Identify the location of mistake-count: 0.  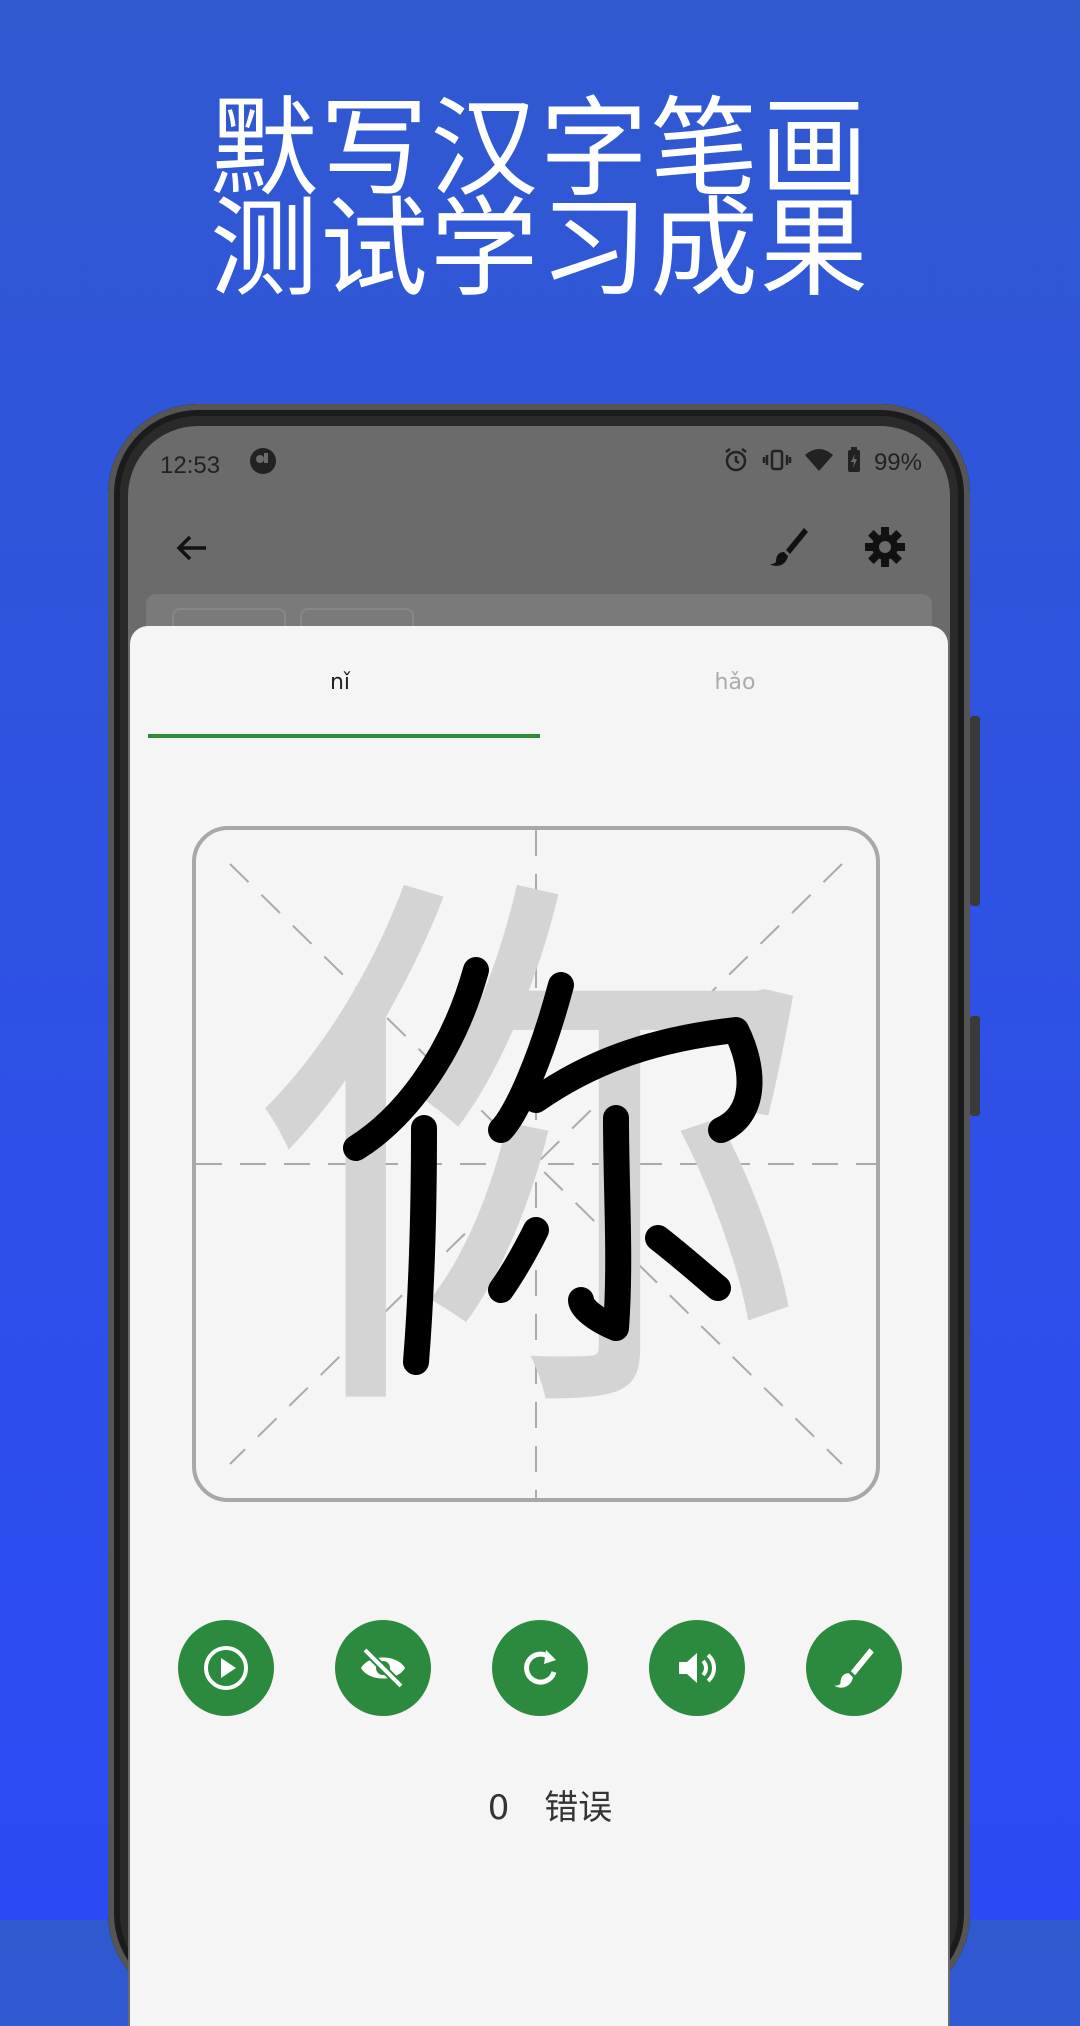
(498, 1808).